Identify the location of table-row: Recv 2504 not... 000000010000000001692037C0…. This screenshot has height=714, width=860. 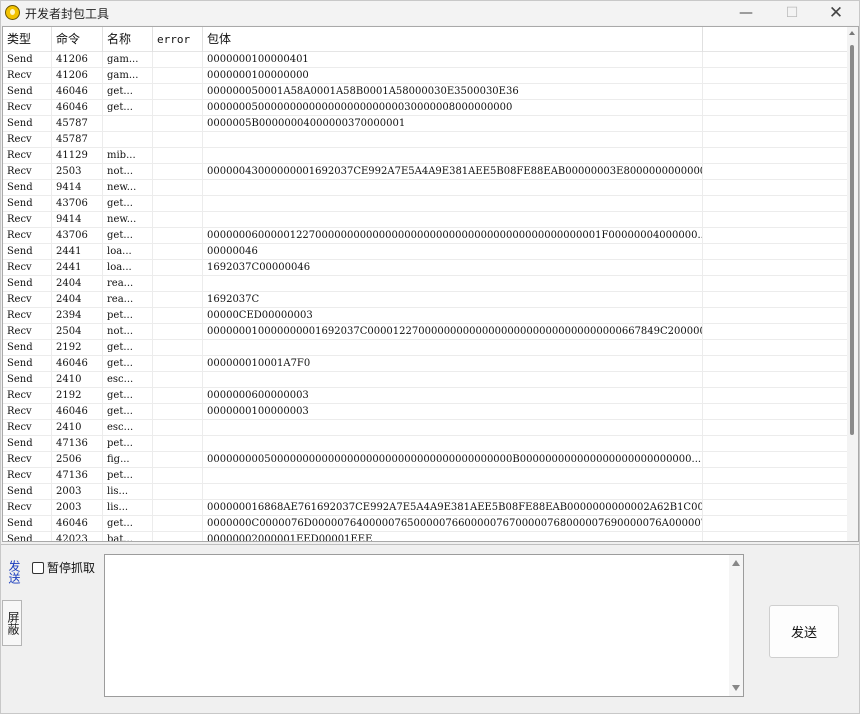
(426, 332).